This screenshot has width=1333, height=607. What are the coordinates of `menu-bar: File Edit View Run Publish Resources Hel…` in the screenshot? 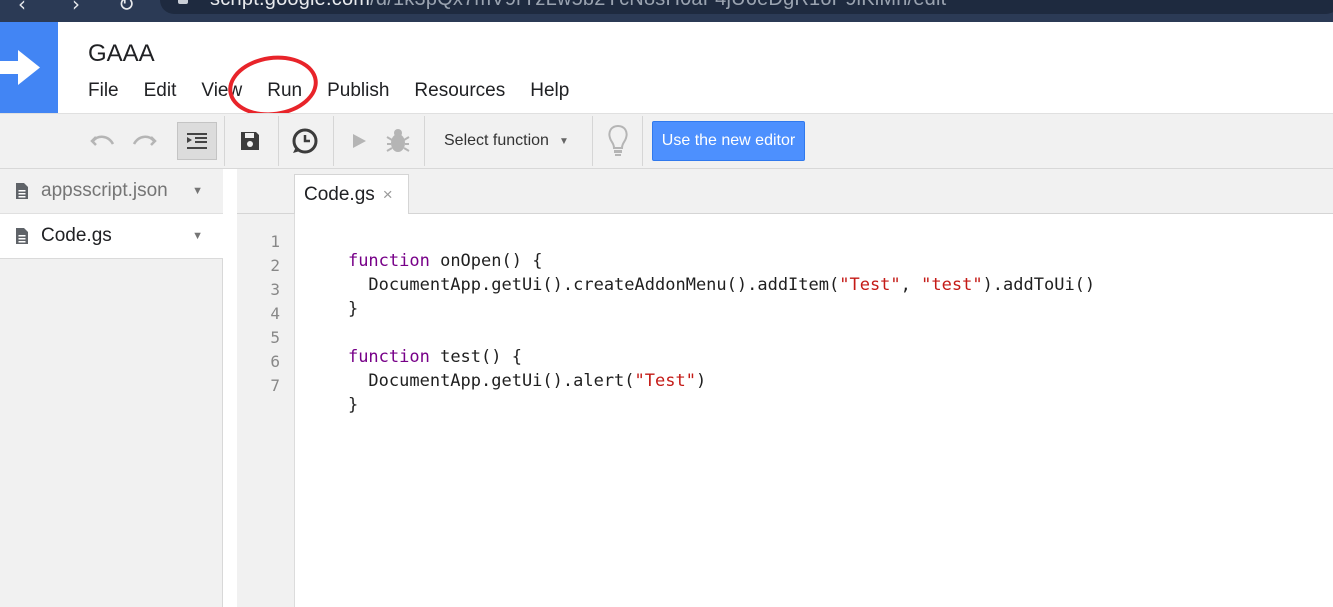 It's located at (341, 92).